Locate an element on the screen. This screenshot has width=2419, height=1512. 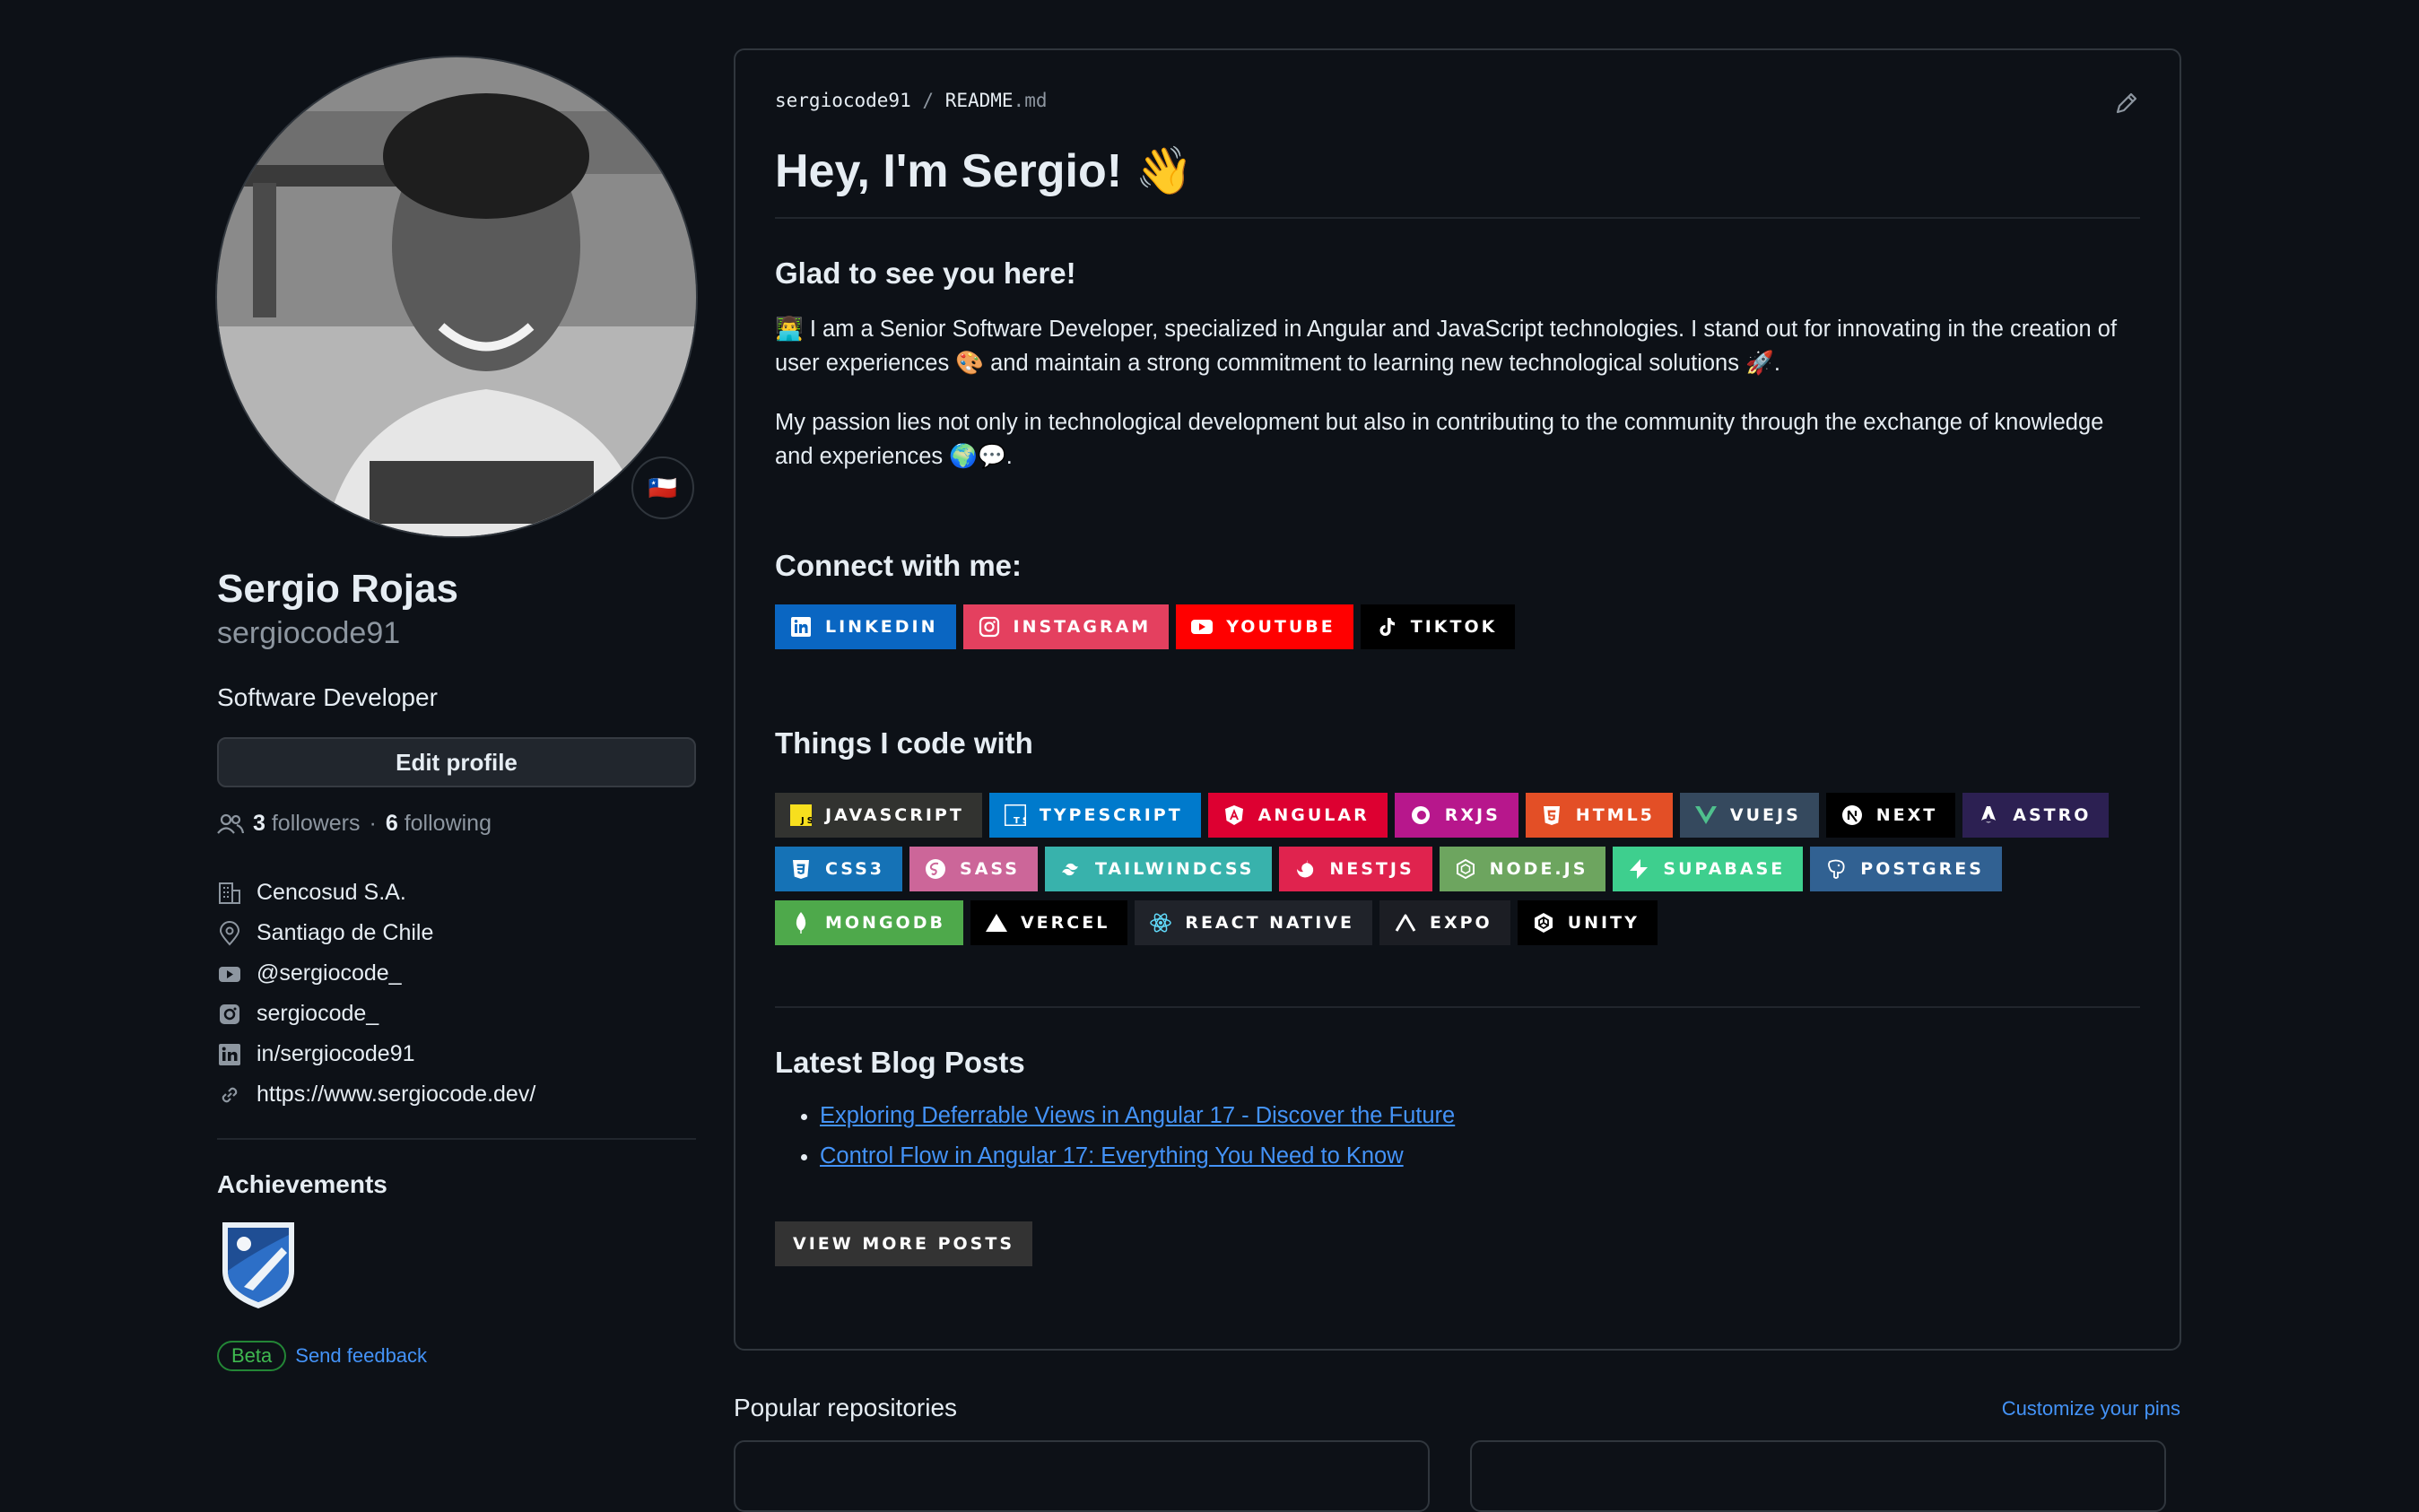
typescript-badge: TSTYPESCRIPT is located at coordinates (1094, 815).